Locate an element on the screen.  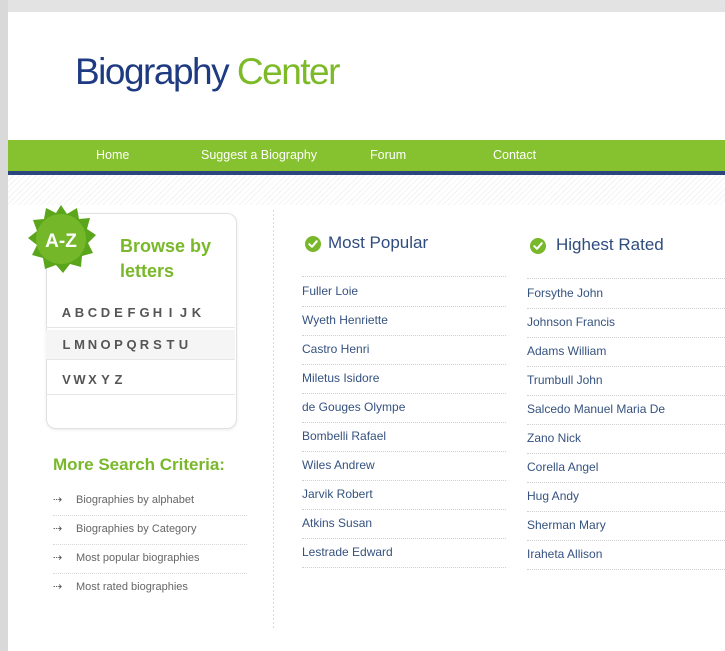
rated-item: Adams William is located at coordinates (626, 352).